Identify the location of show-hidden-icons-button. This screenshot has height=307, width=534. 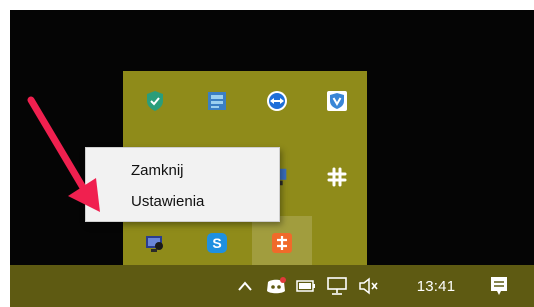
(245, 286).